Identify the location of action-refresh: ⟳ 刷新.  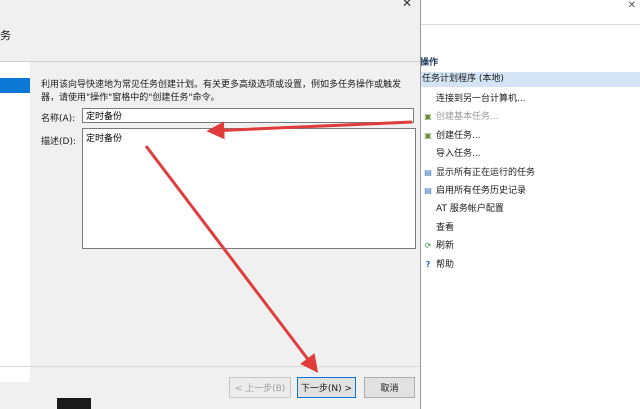
(530, 246).